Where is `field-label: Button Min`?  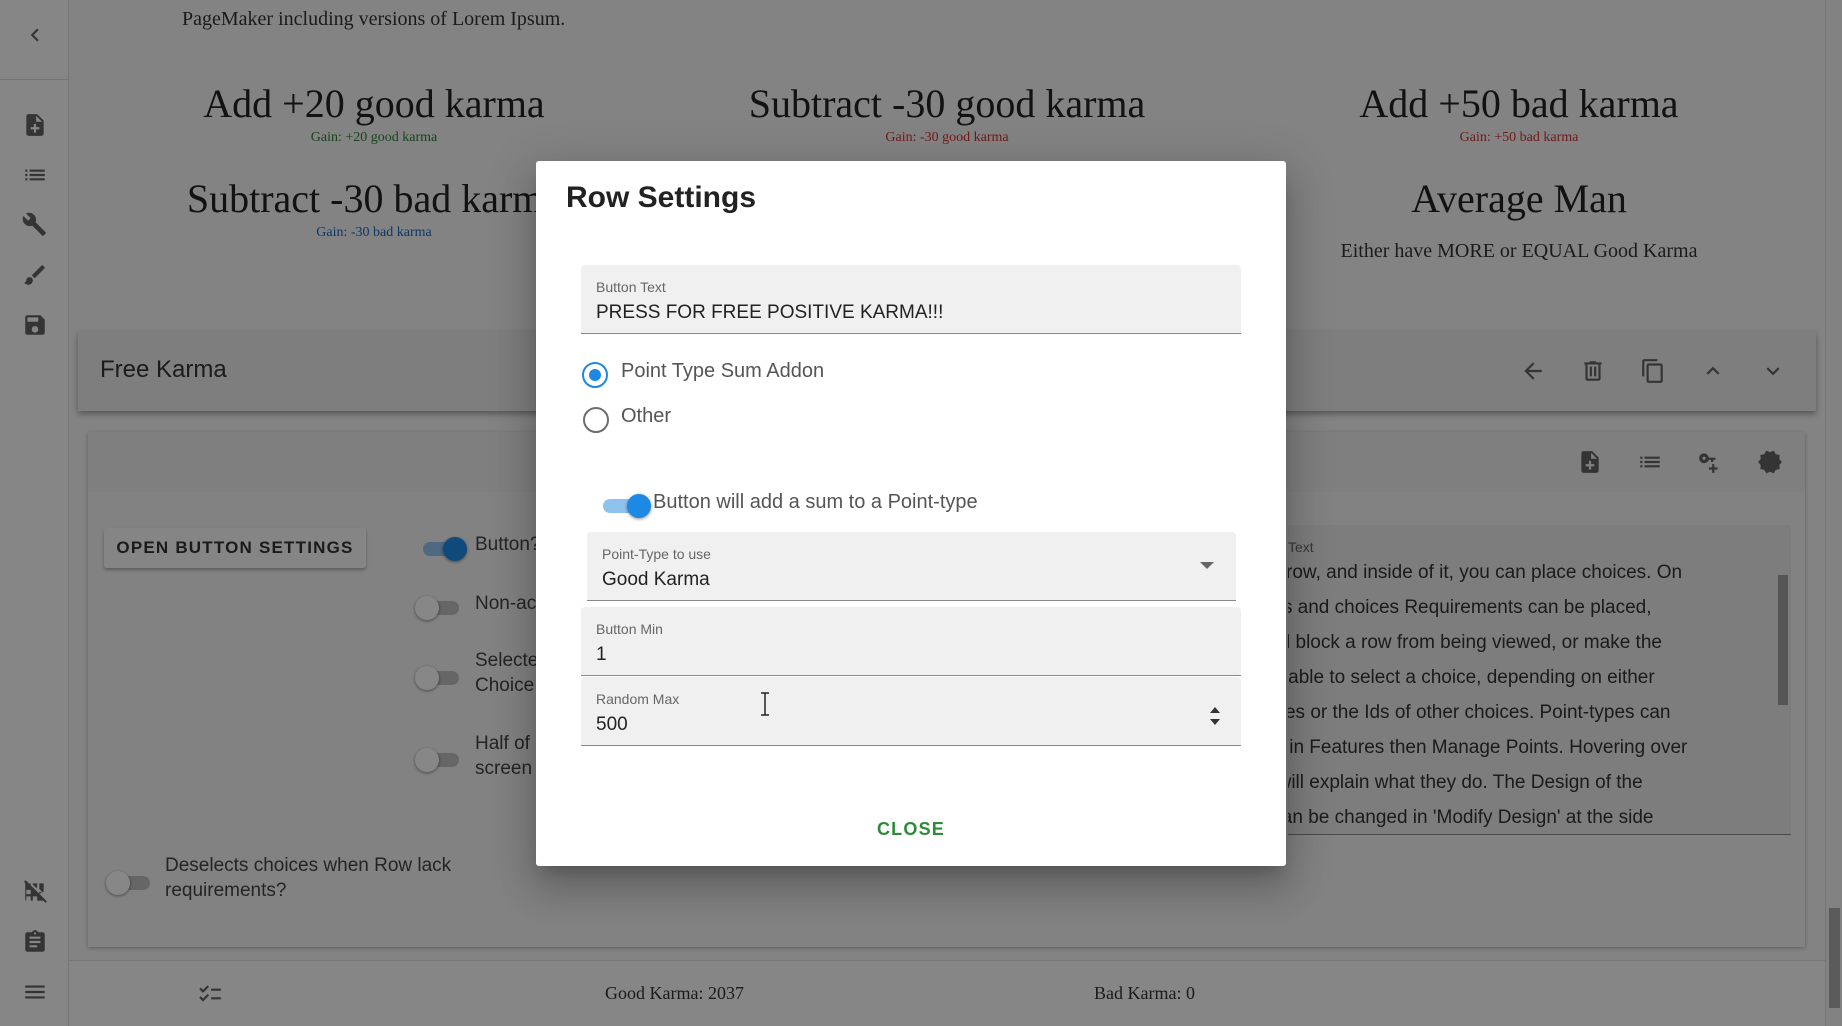 field-label: Button Min is located at coordinates (629, 629).